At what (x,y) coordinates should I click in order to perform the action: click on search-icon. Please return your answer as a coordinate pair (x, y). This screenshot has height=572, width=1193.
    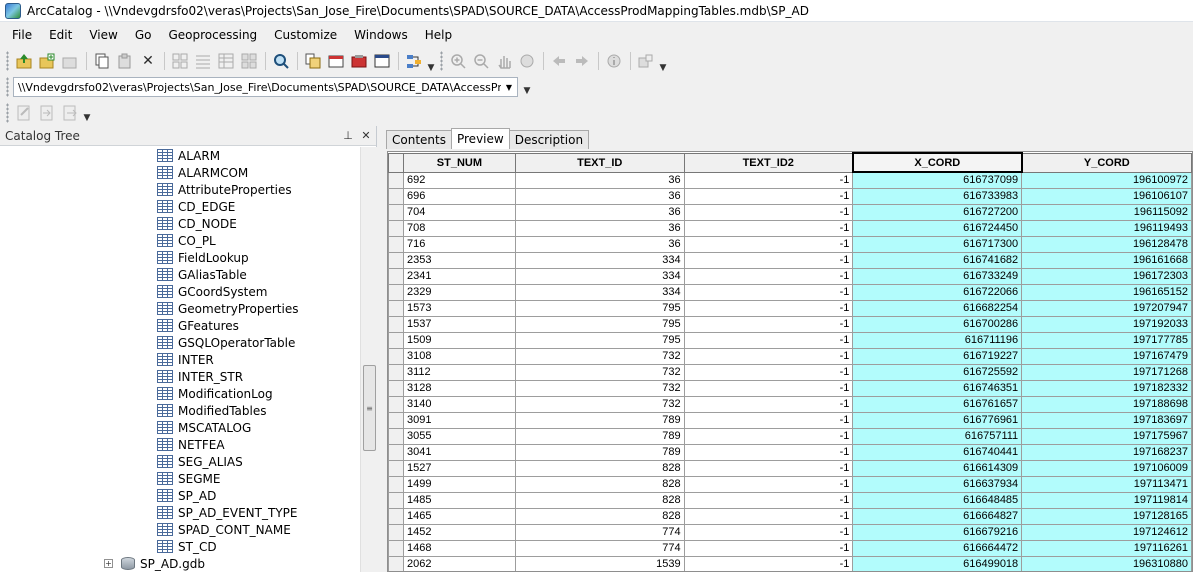
    Looking at the image, I should click on (281, 61).